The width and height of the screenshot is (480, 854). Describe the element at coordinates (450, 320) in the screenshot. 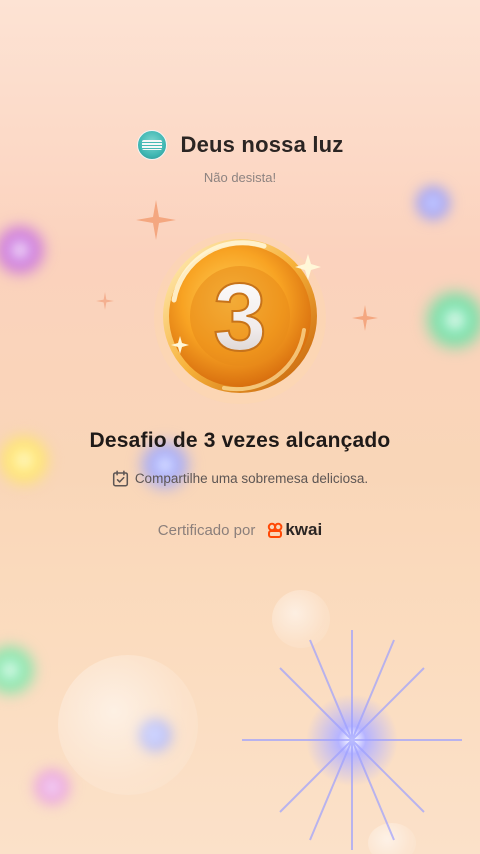

I see `glow-green-right` at that location.